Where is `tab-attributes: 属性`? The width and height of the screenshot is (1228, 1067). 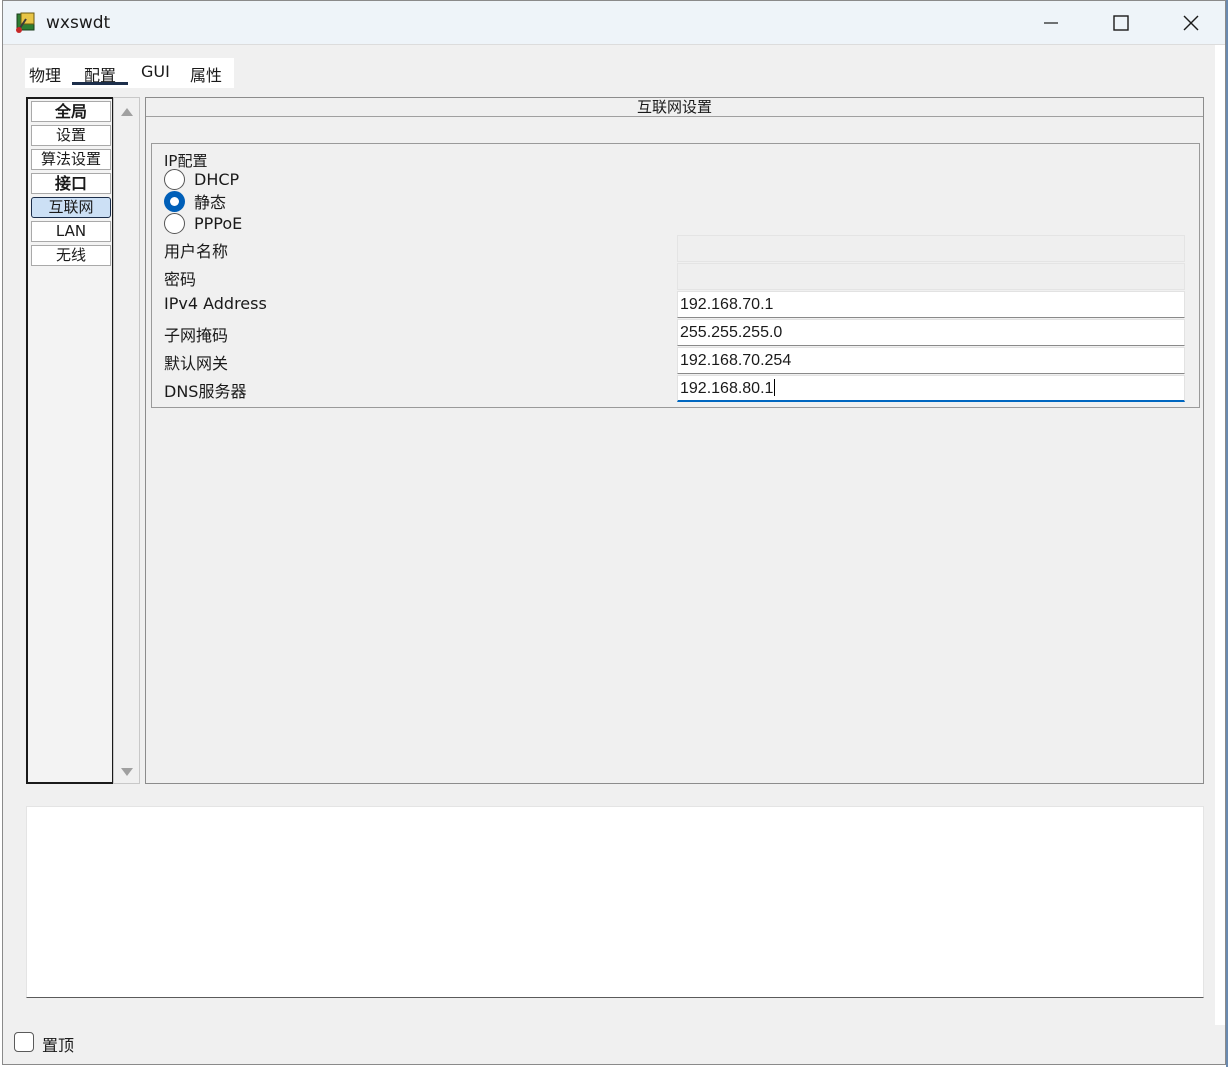 tab-attributes: 属性 is located at coordinates (206, 74).